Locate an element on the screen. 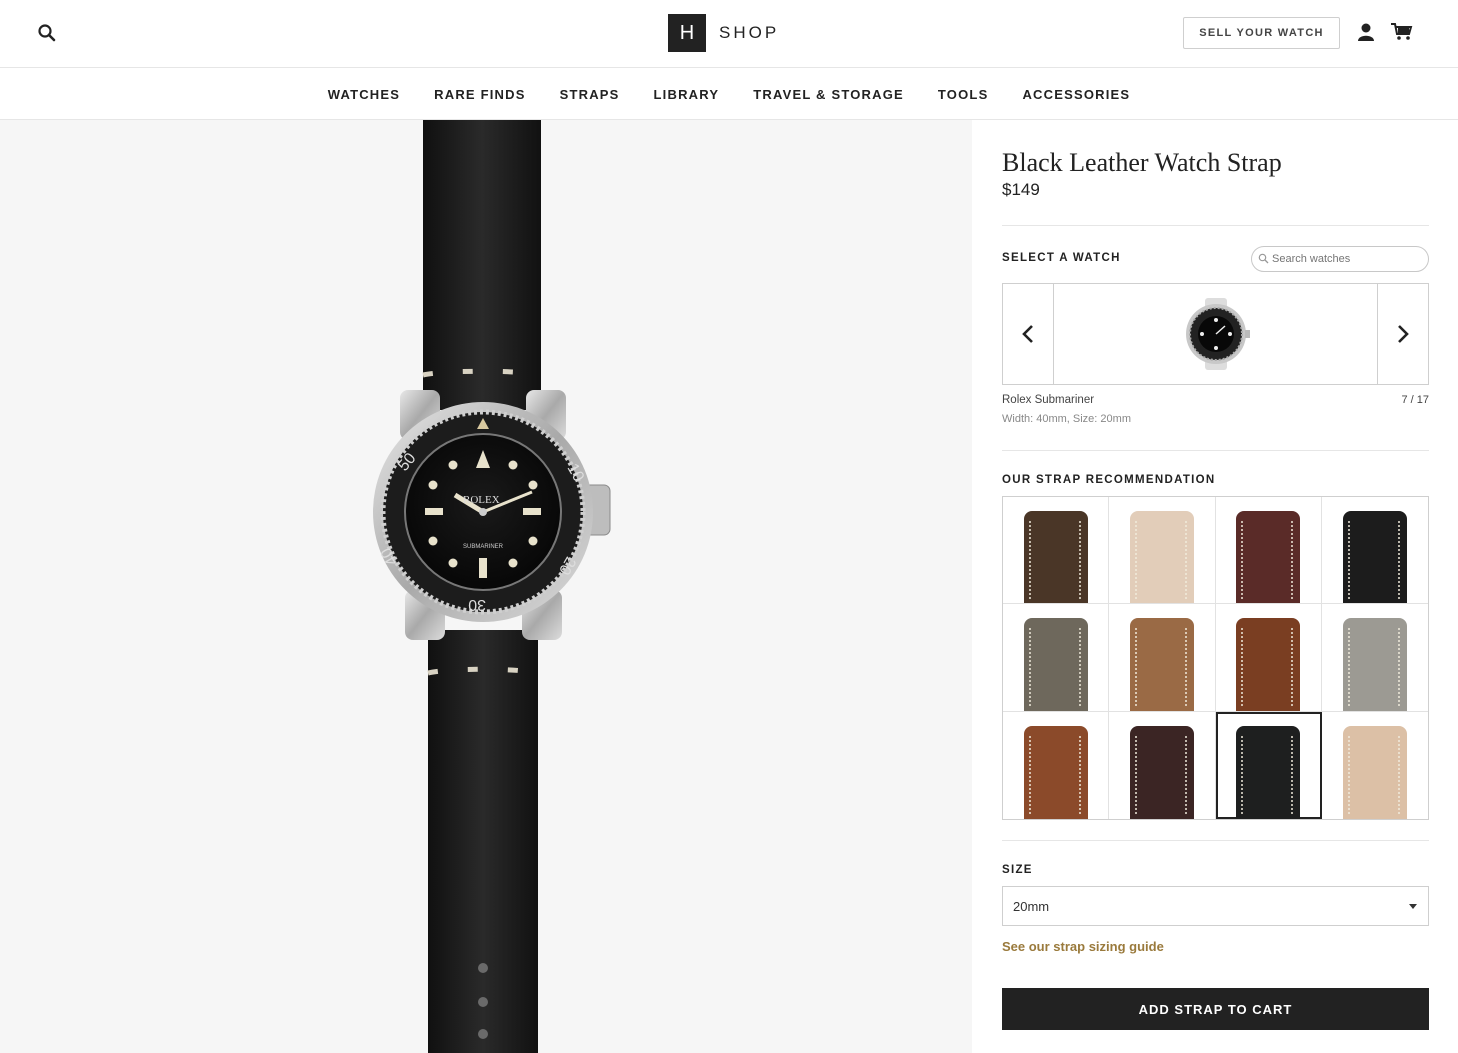 This screenshot has width=1458, height=1053. cart-icon is located at coordinates (1402, 32).